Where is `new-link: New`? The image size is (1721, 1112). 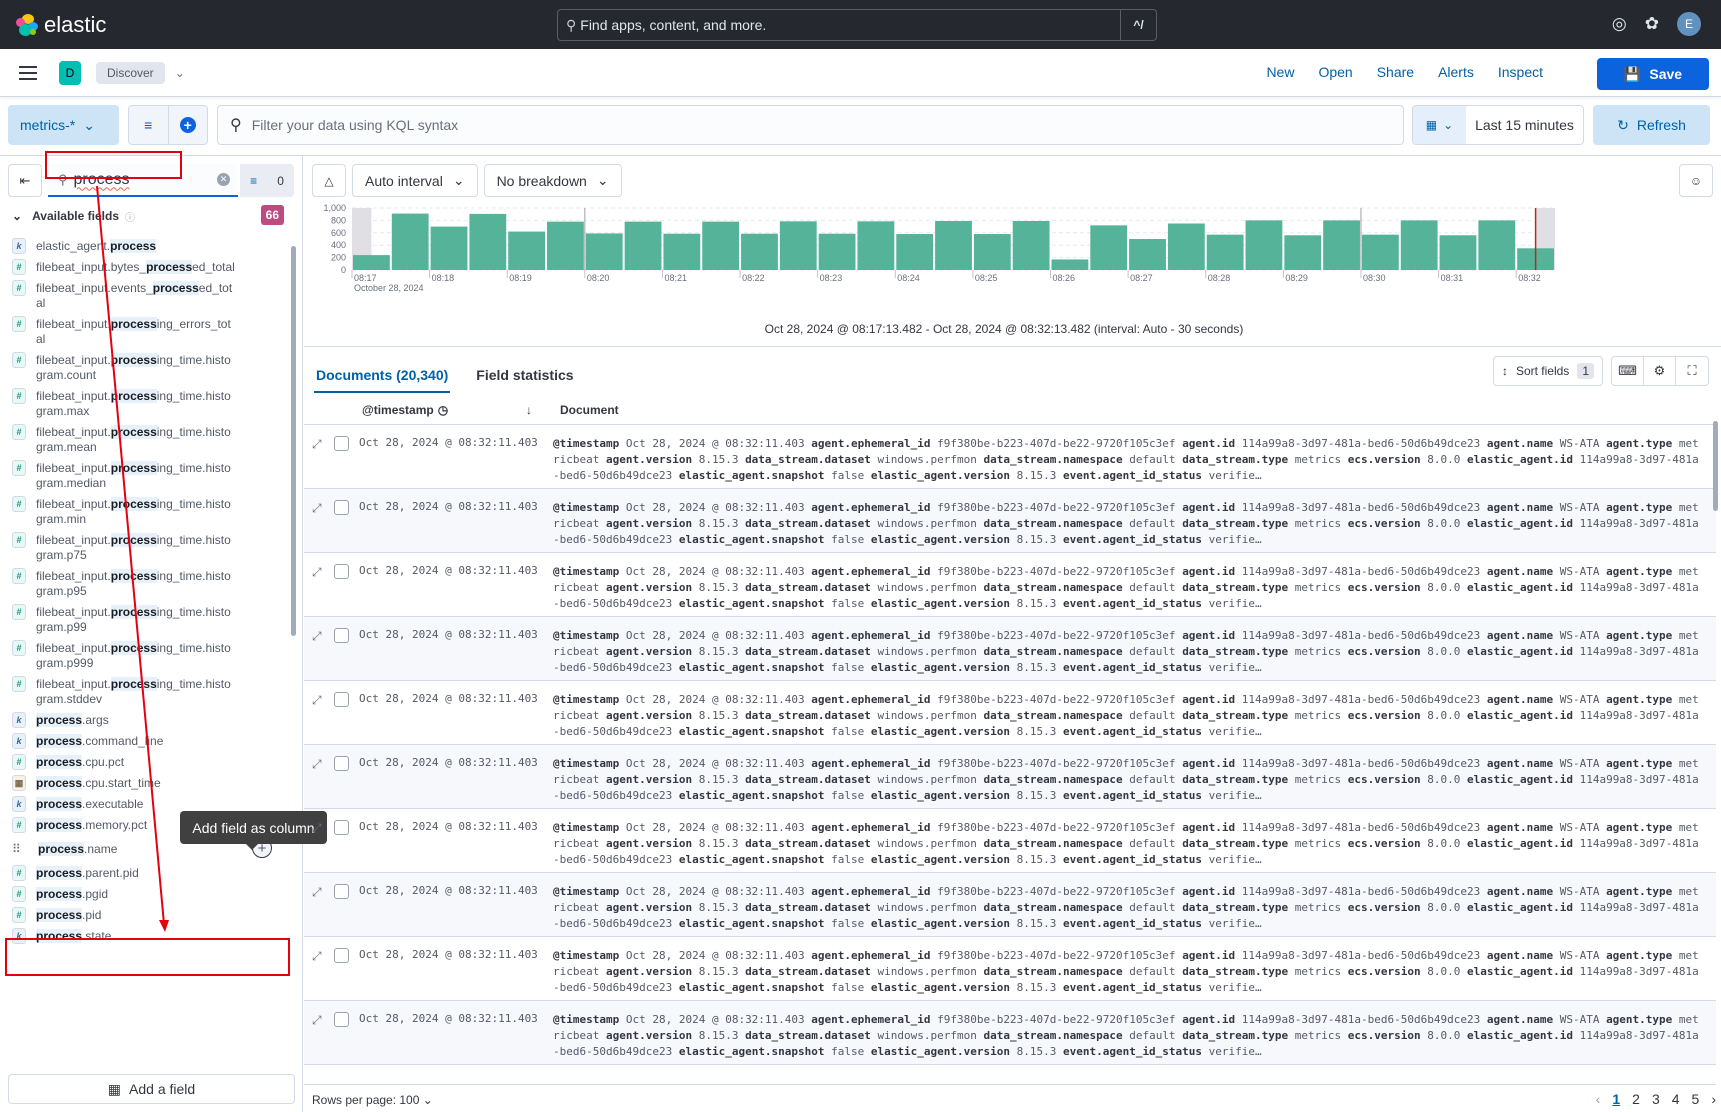 new-link: New is located at coordinates (1280, 72).